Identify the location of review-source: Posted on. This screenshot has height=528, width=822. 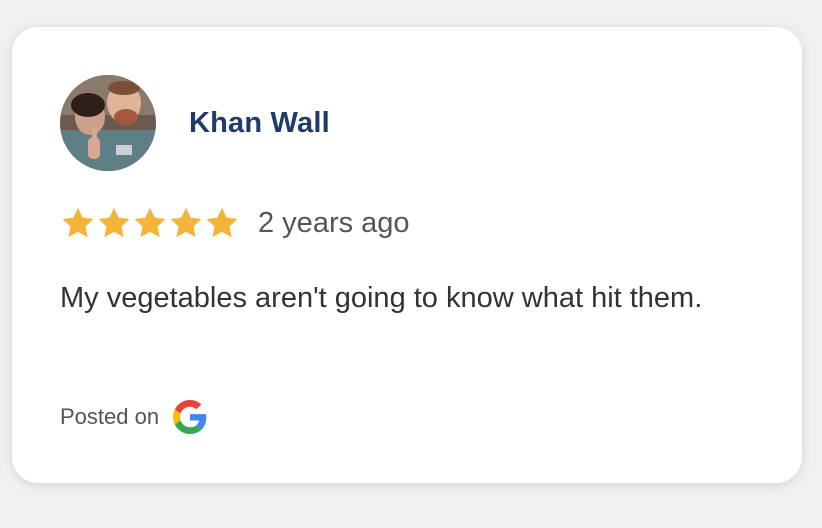
(133, 417).